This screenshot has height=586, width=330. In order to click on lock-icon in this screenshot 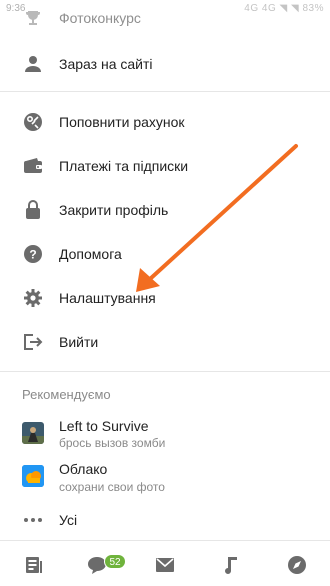, I will do `click(33, 210)`.